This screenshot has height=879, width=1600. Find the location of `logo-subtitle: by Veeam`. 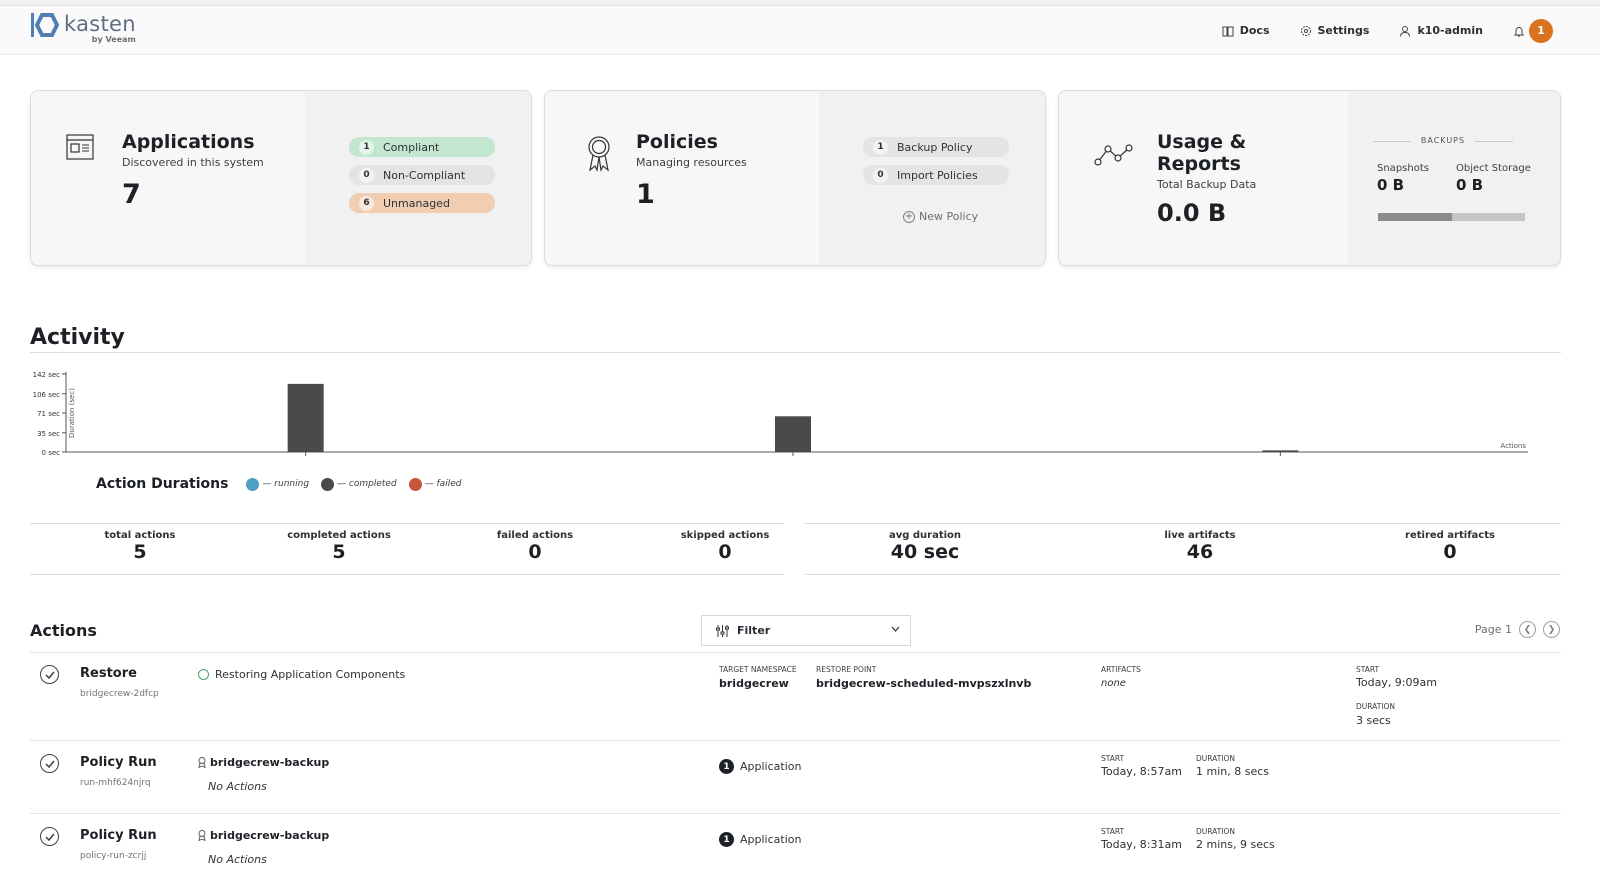

logo-subtitle: by Veeam is located at coordinates (113, 39).